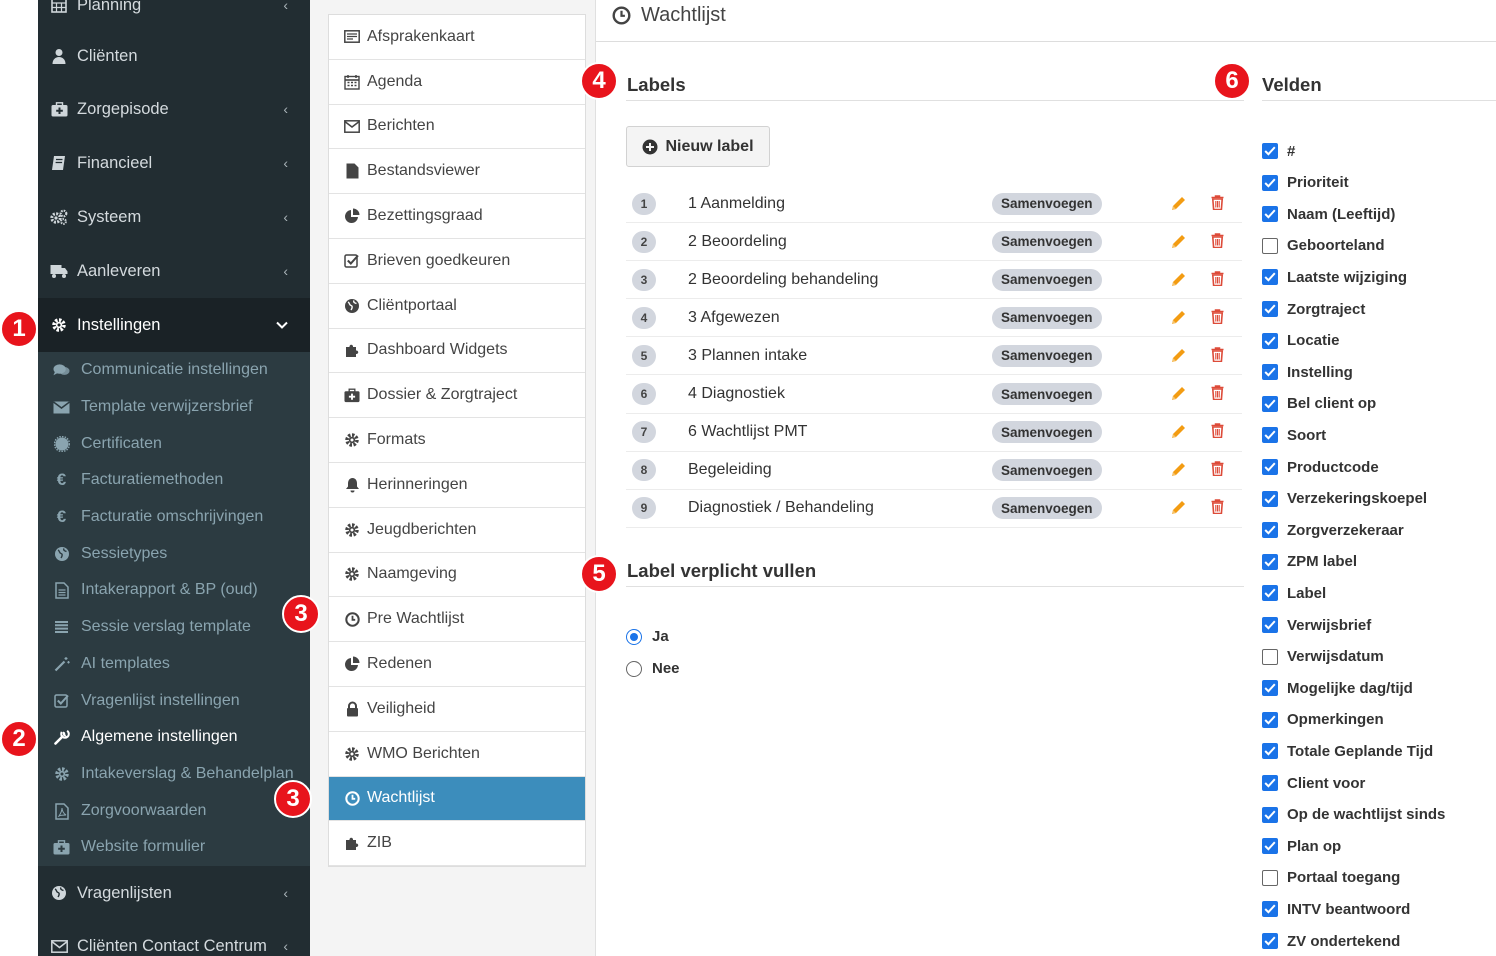  What do you see at coordinates (174, 517) in the screenshot?
I see `sub-item-facturatie-omschrijvingen: € Facturatie omschrijvingen` at bounding box center [174, 517].